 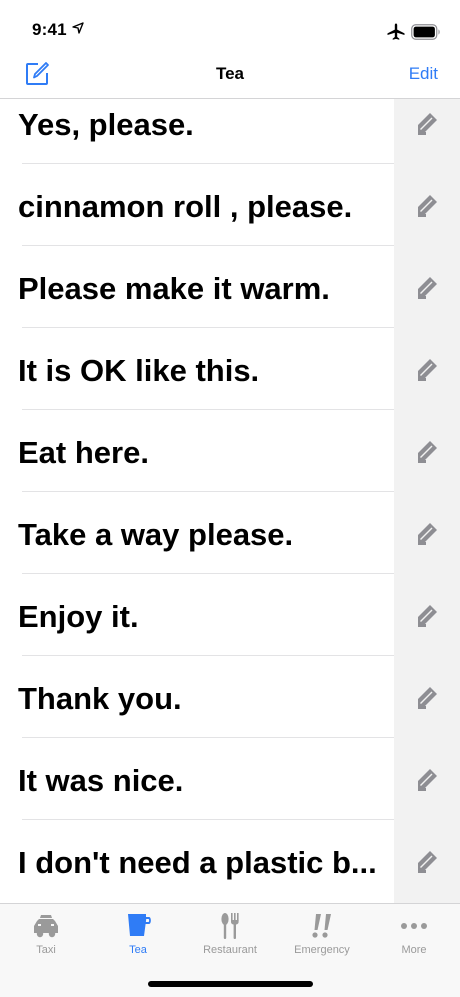 What do you see at coordinates (414, 926) in the screenshot?
I see `more-dots-icon` at bounding box center [414, 926].